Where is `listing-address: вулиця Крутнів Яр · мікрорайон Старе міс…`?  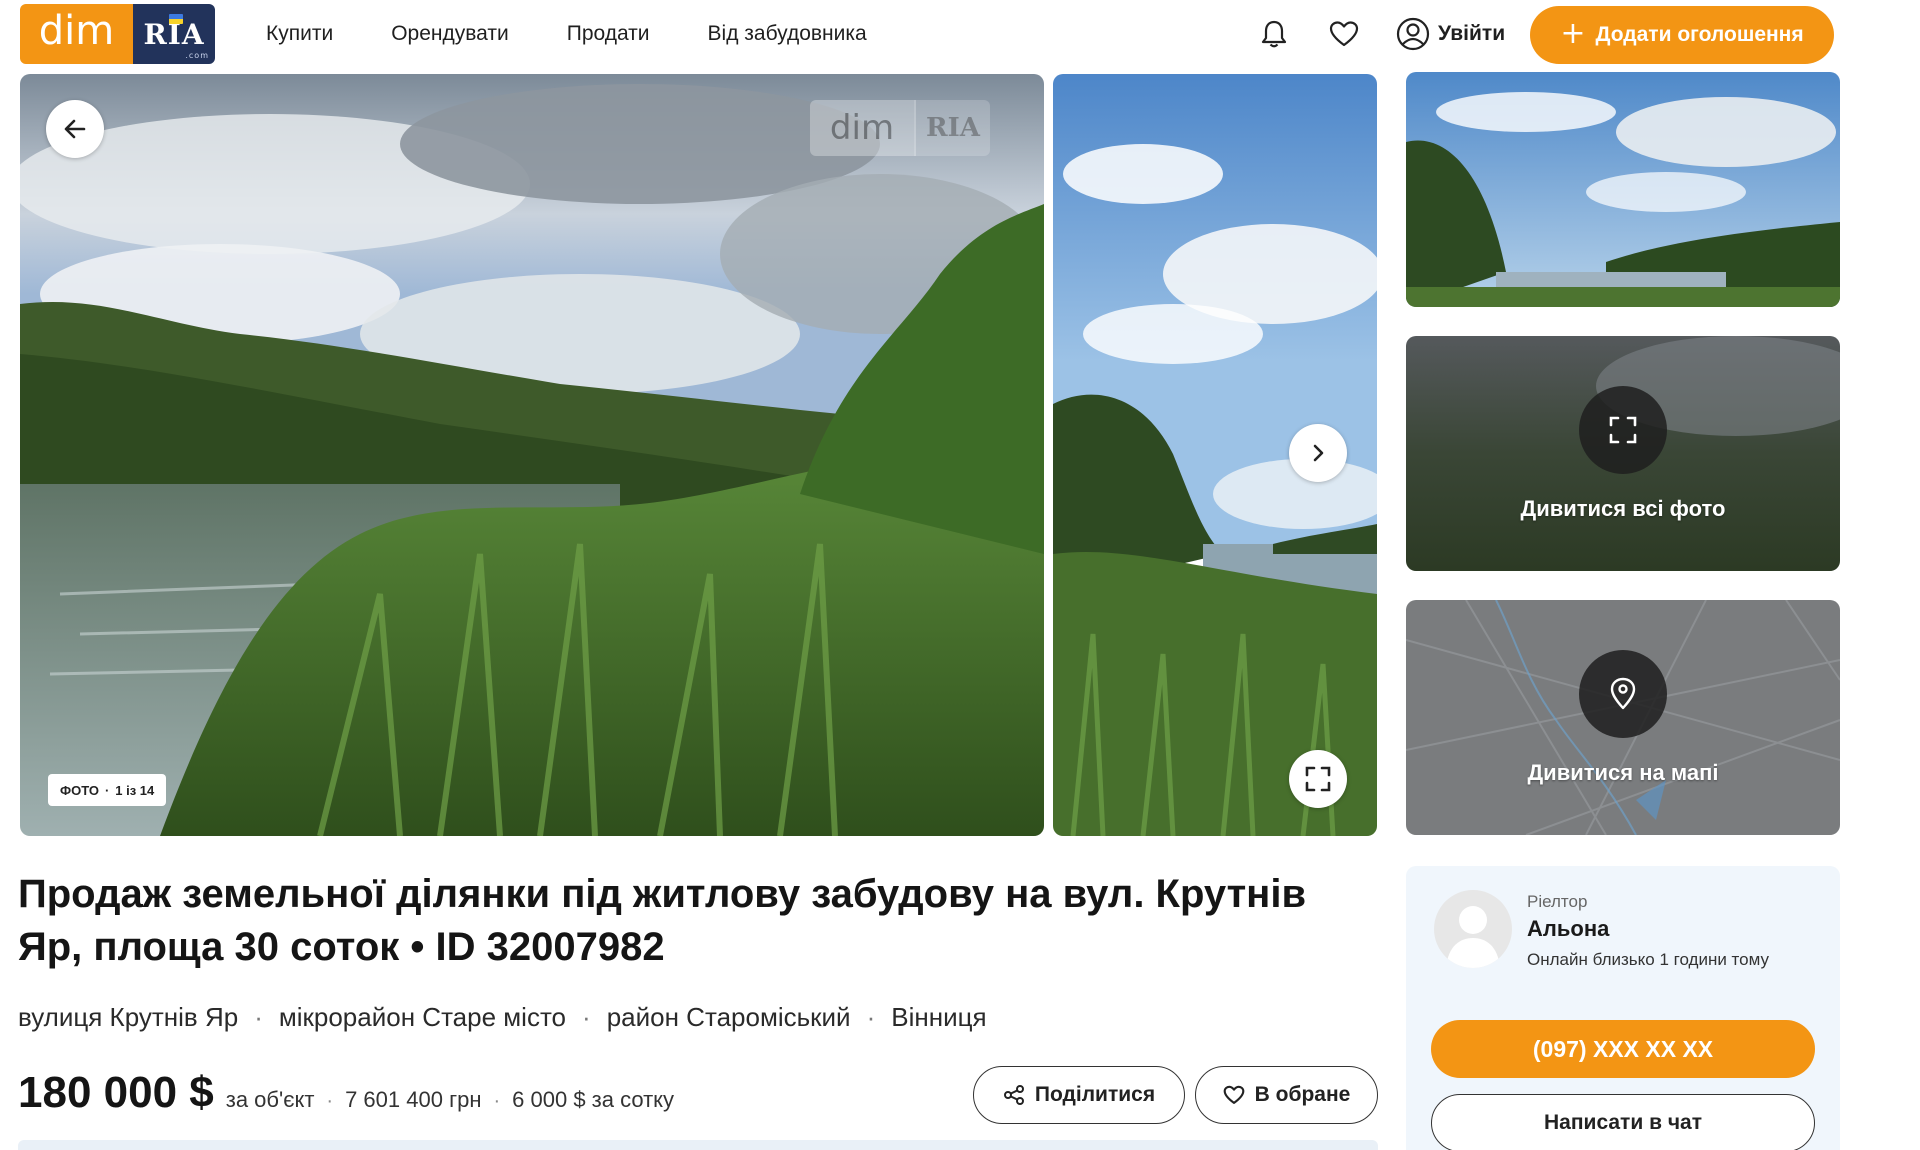 listing-address: вулиця Крутнів Яр · мікрорайон Старе міс… is located at coordinates (502, 1017).